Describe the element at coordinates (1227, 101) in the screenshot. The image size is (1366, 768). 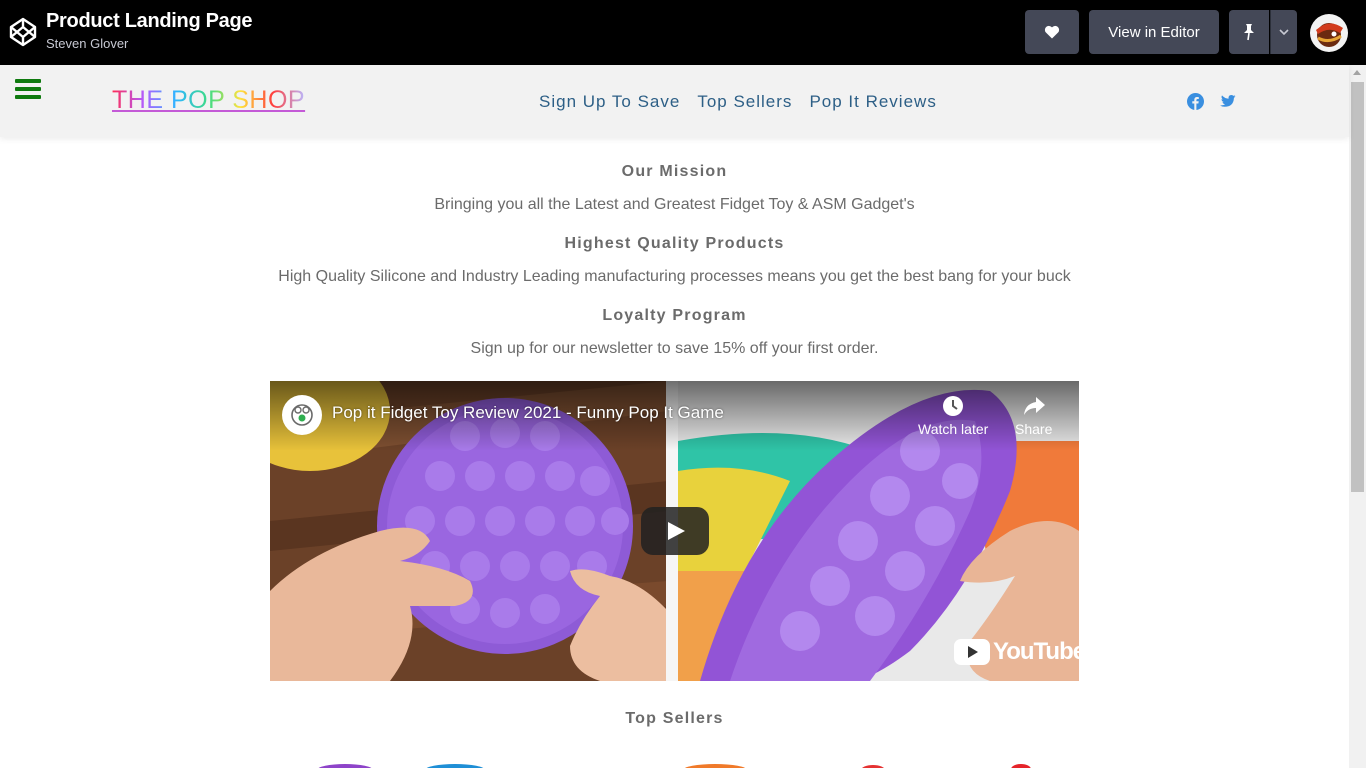
I see `twitter-icon` at that location.